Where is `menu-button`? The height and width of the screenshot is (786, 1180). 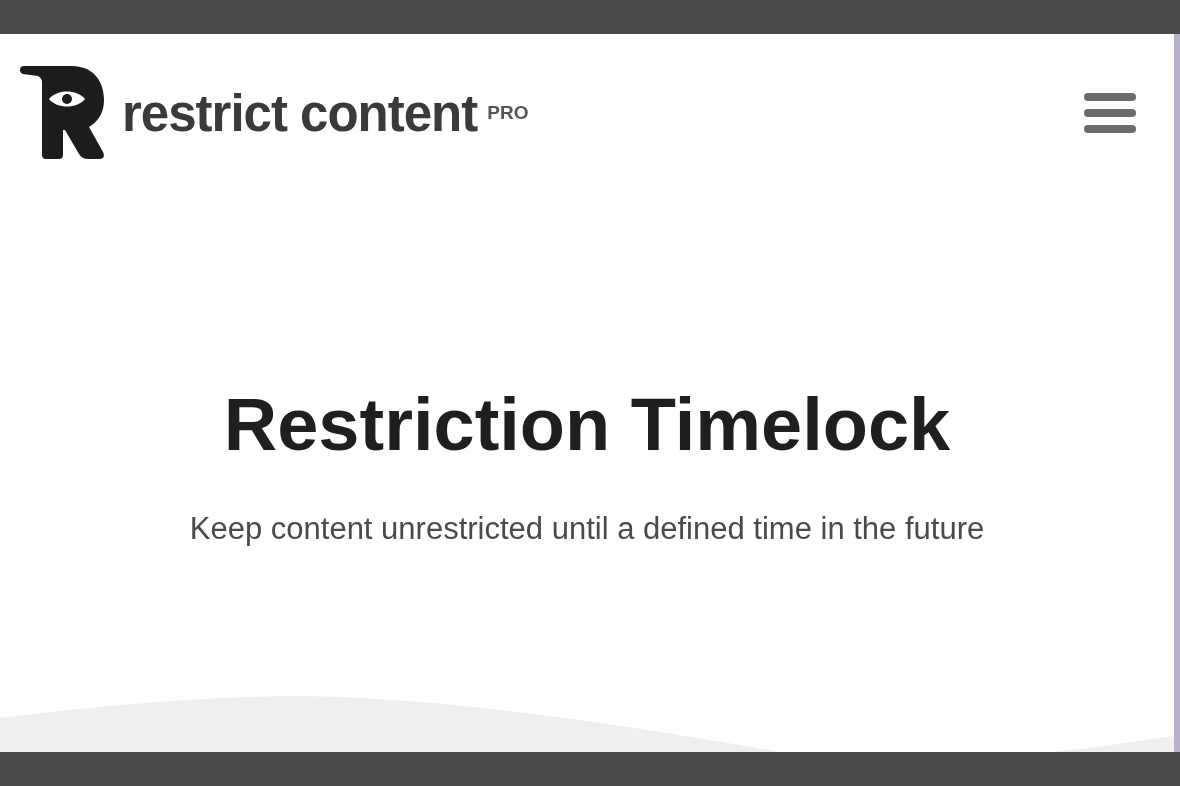 menu-button is located at coordinates (1110, 113).